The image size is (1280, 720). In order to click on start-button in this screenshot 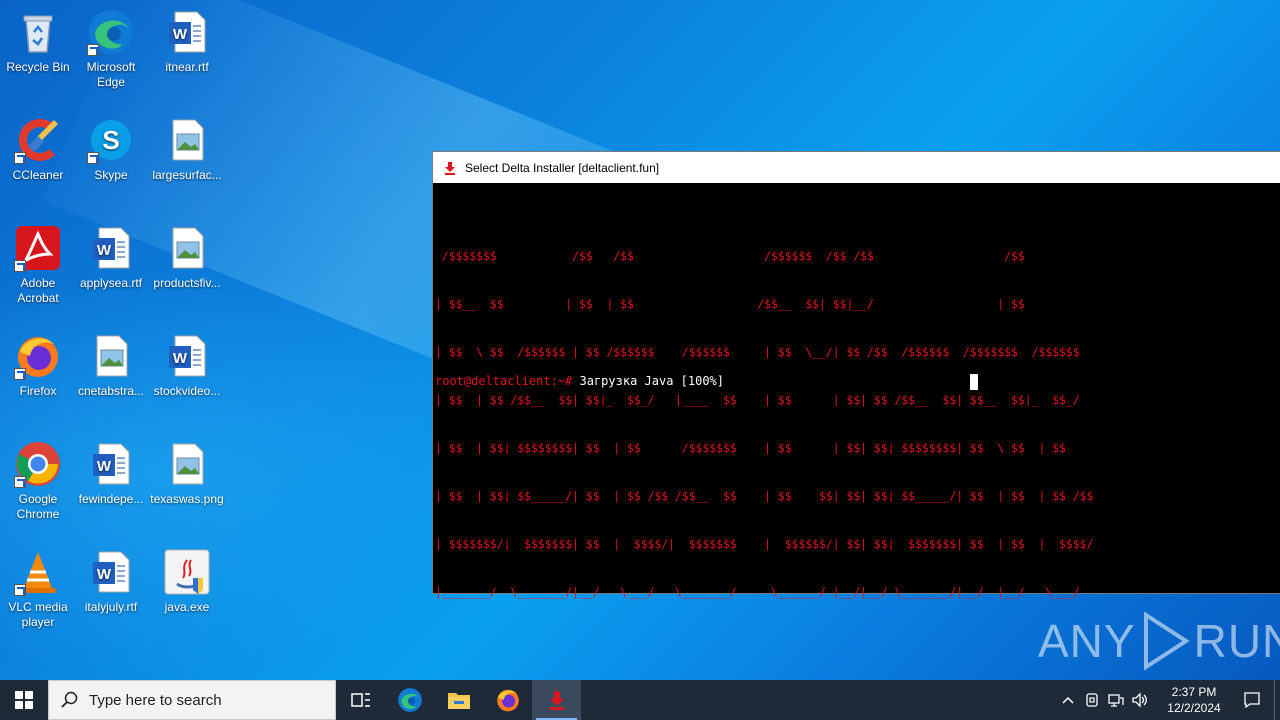, I will do `click(24, 700)`.